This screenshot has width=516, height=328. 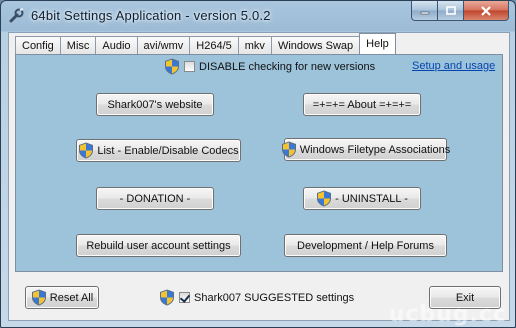 What do you see at coordinates (184, 297) in the screenshot?
I see `suggested-settings-checkbox` at bounding box center [184, 297].